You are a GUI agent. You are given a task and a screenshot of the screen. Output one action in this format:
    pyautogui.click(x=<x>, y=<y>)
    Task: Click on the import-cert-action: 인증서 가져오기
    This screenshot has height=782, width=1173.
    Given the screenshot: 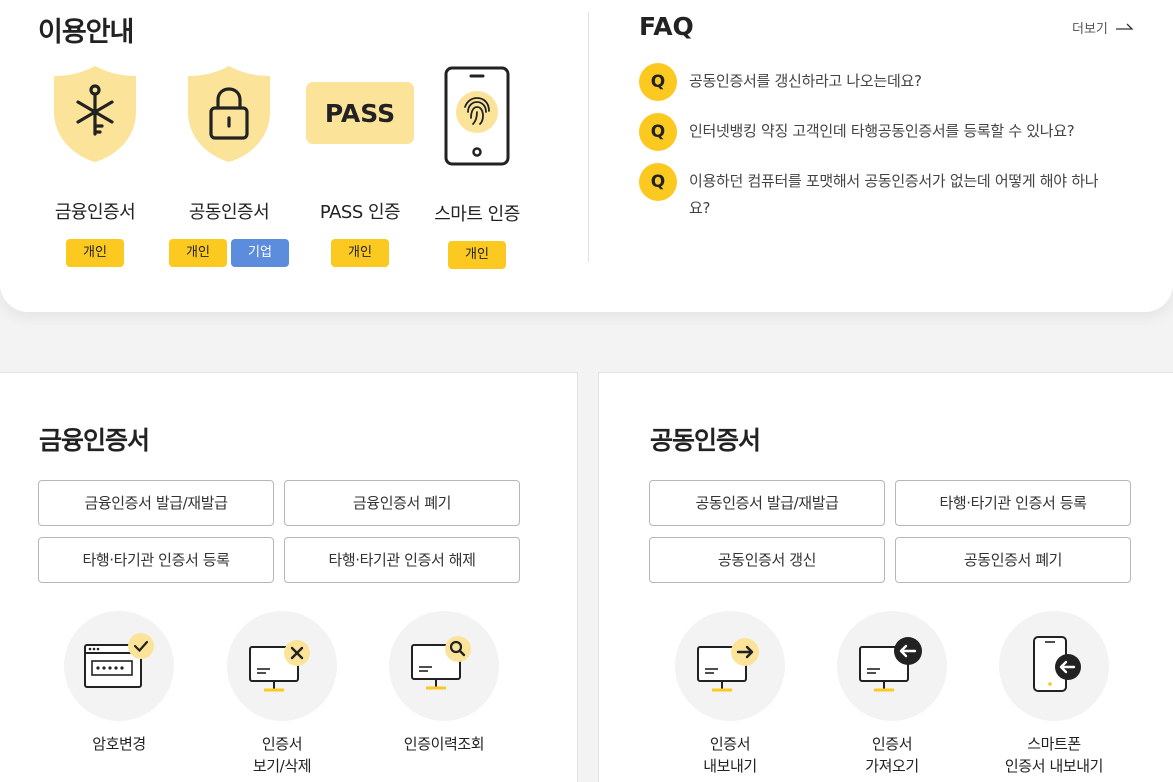 What is the action you would take?
    pyautogui.click(x=892, y=694)
    